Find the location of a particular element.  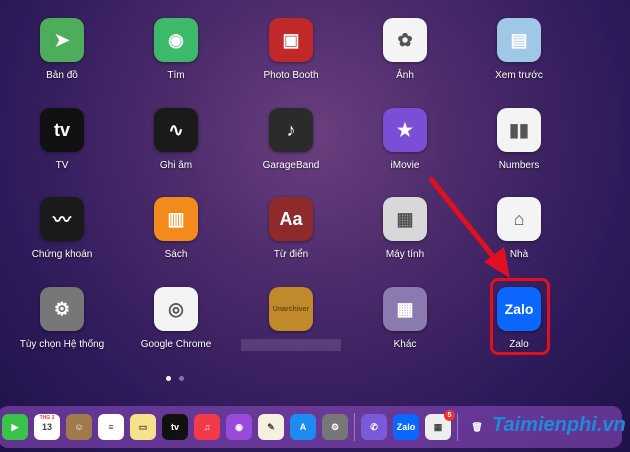

dock-microsoft-installer-icon: ▦ 5 is located at coordinates (440, 425).